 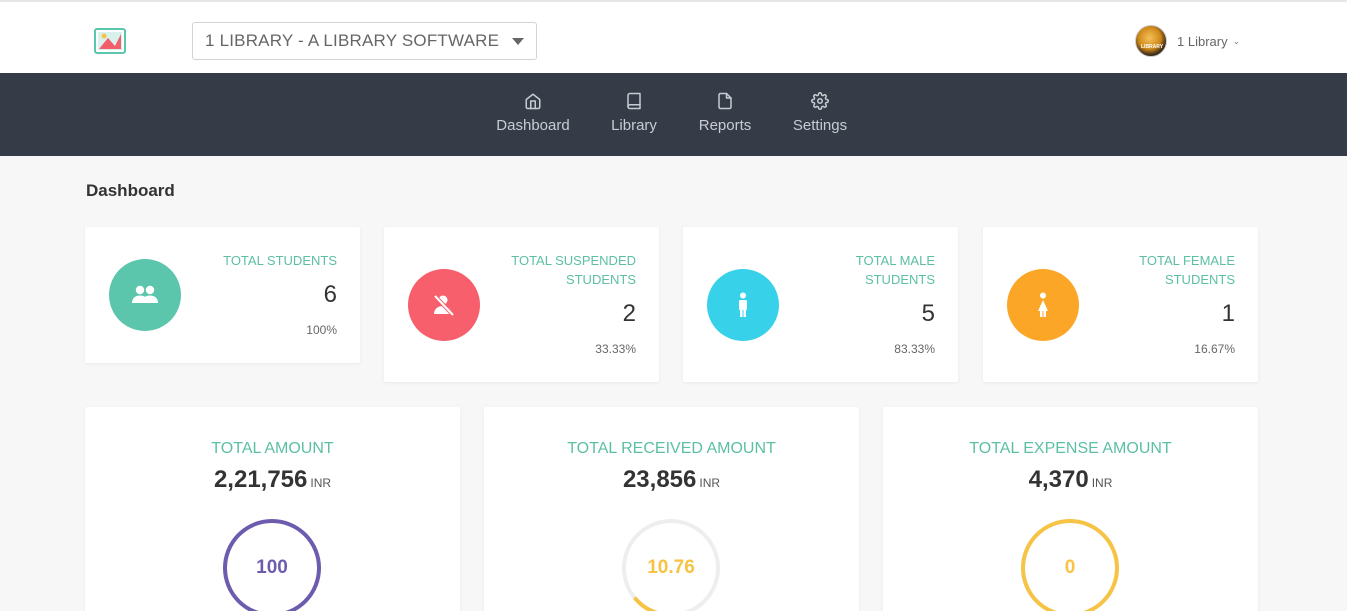 What do you see at coordinates (895, 270) in the screenshot?
I see `stat-label: TOTAL MALE STUDENTS` at bounding box center [895, 270].